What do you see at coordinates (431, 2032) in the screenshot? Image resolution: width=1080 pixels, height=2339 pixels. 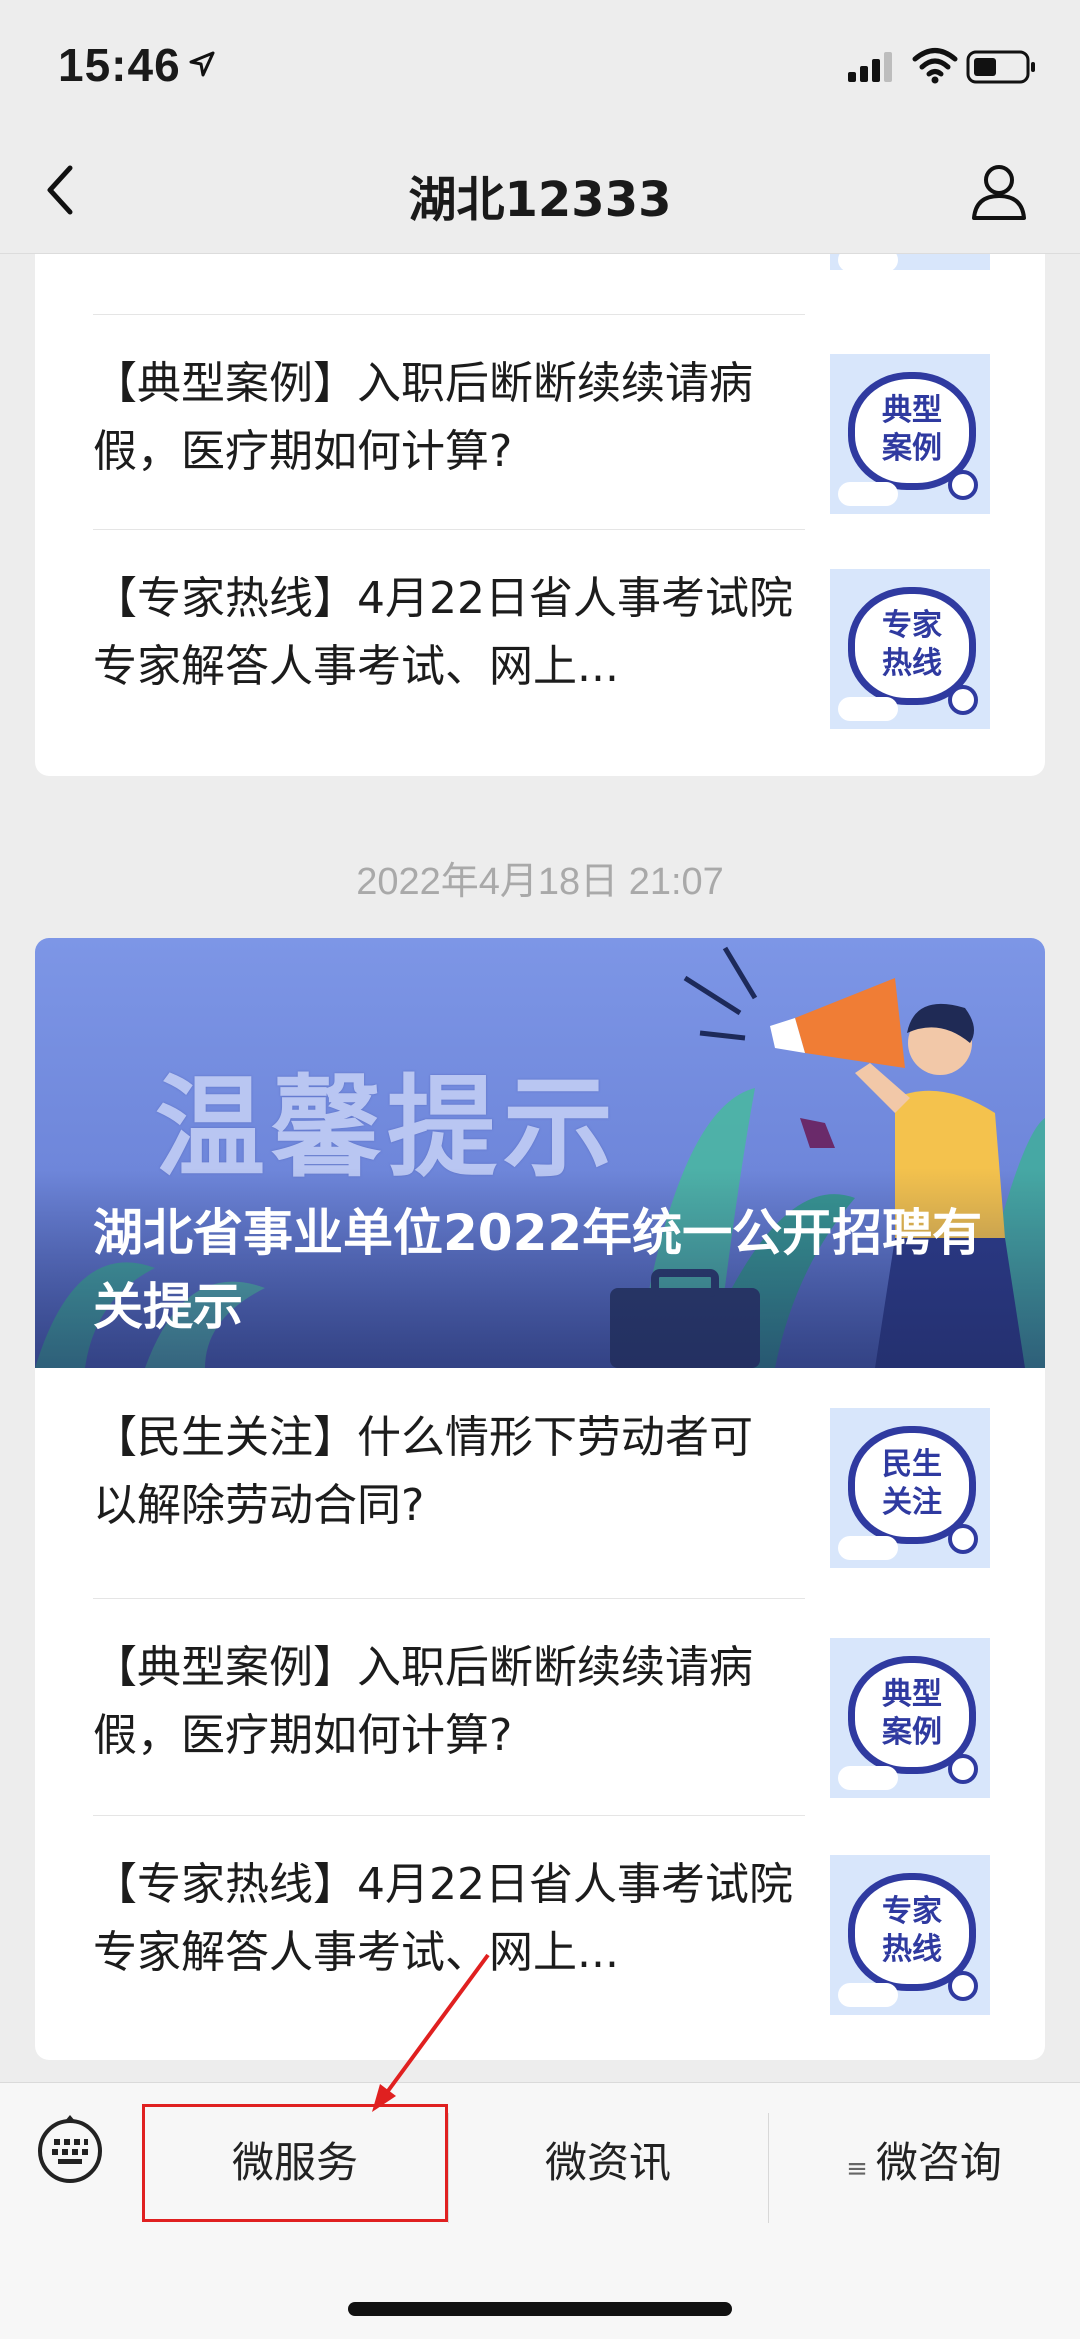 I see `annotation-arrow` at bounding box center [431, 2032].